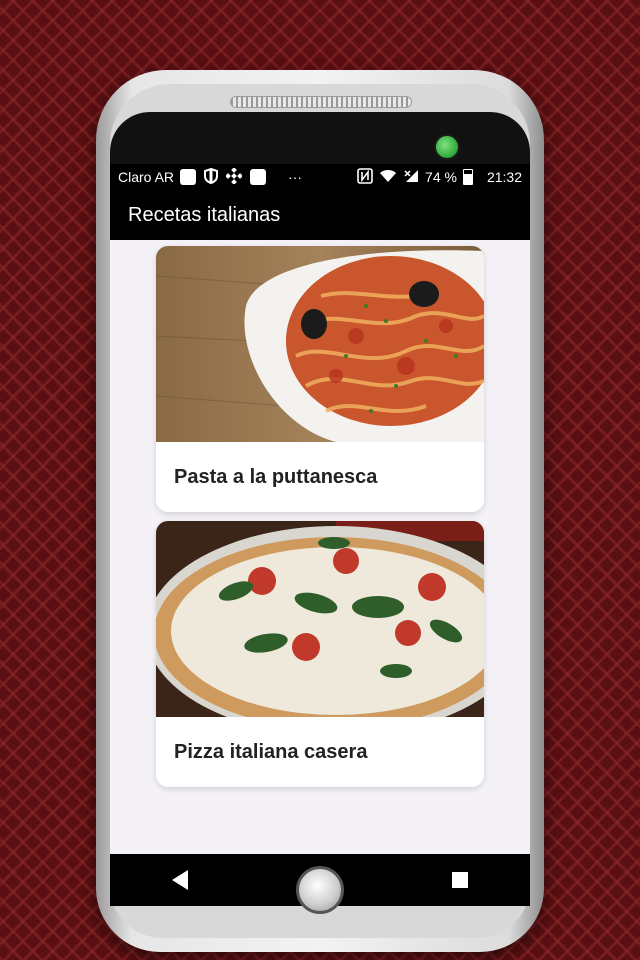 This screenshot has height=960, width=640. What do you see at coordinates (320, 619) in the screenshot?
I see `pizza-casera-photo` at bounding box center [320, 619].